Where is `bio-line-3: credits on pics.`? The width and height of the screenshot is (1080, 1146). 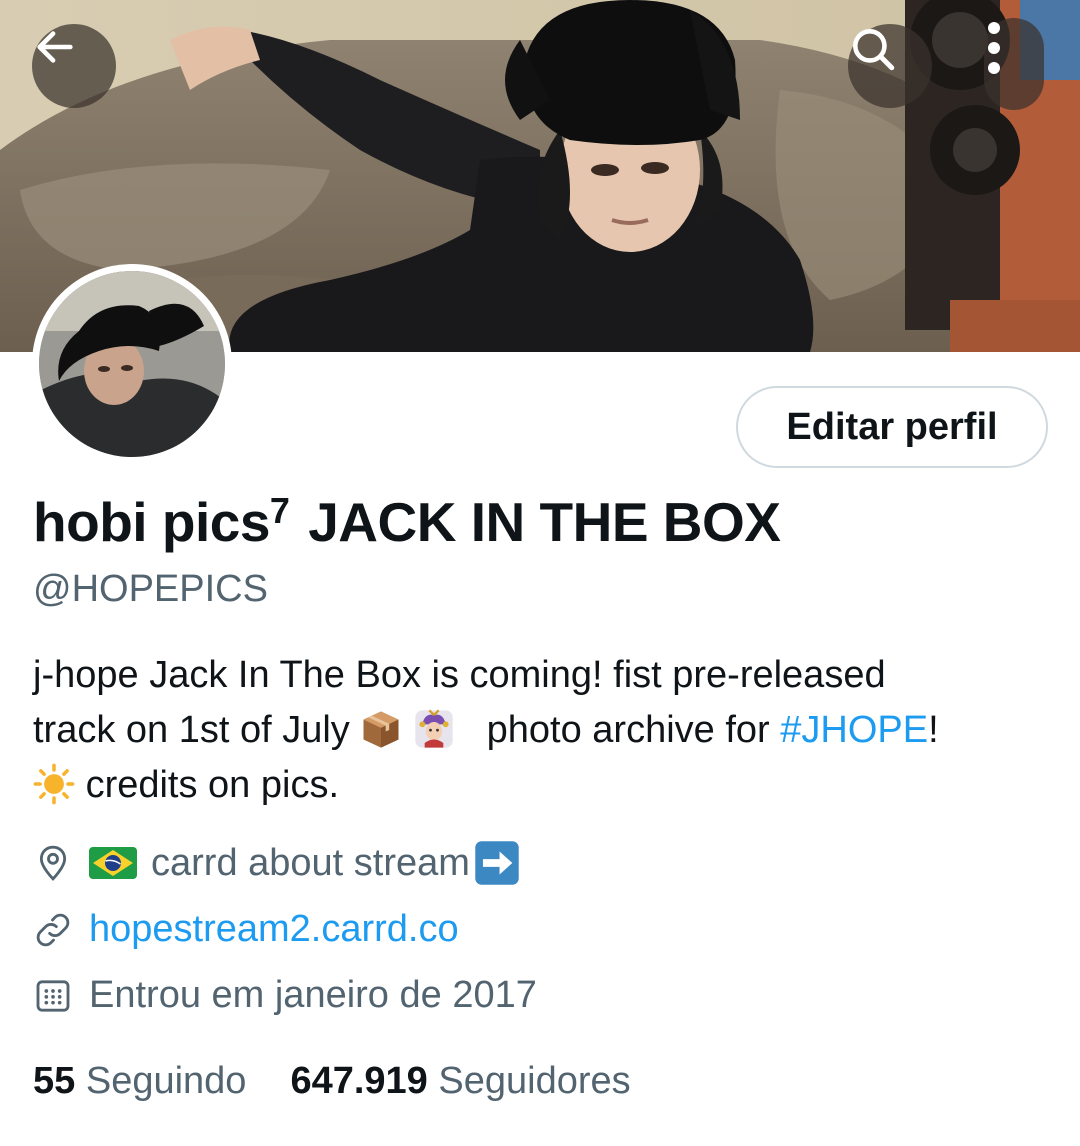
bio-line-3: credits on pics. is located at coordinates (543, 785).